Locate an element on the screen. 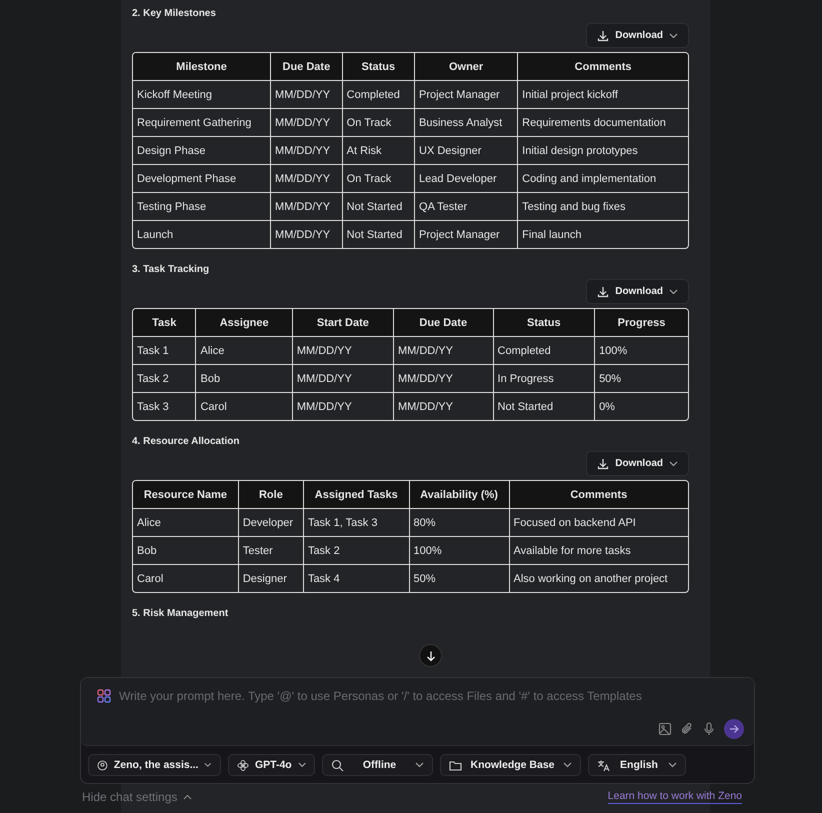 This screenshot has width=822, height=813. column-header: Start Date is located at coordinates (343, 323).